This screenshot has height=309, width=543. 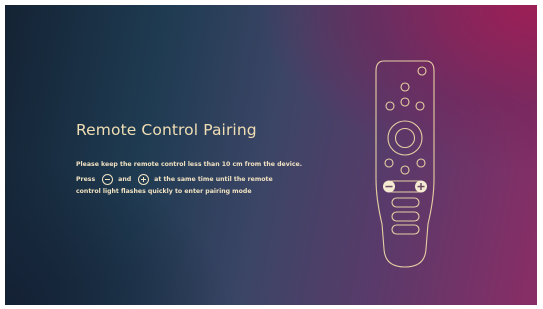 I want to click on remote-button-left, so click(x=390, y=106).